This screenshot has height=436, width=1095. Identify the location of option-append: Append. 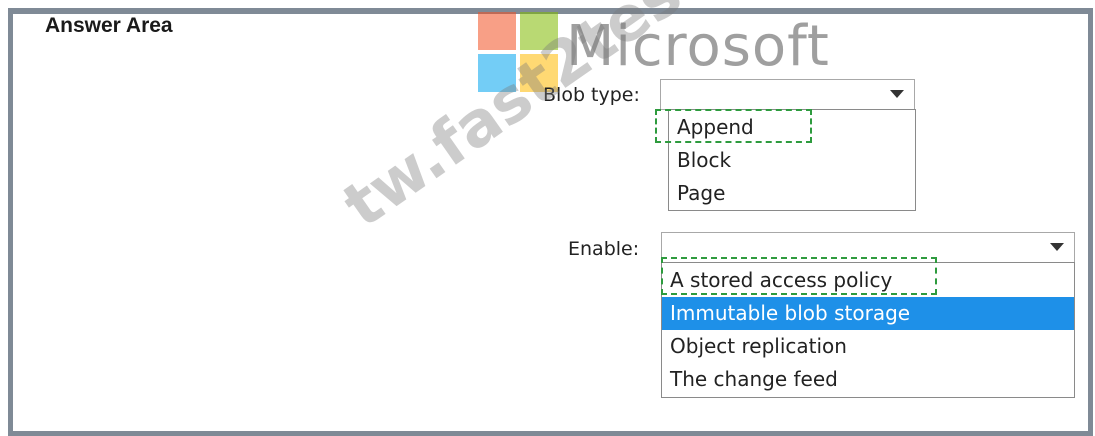
(792, 127).